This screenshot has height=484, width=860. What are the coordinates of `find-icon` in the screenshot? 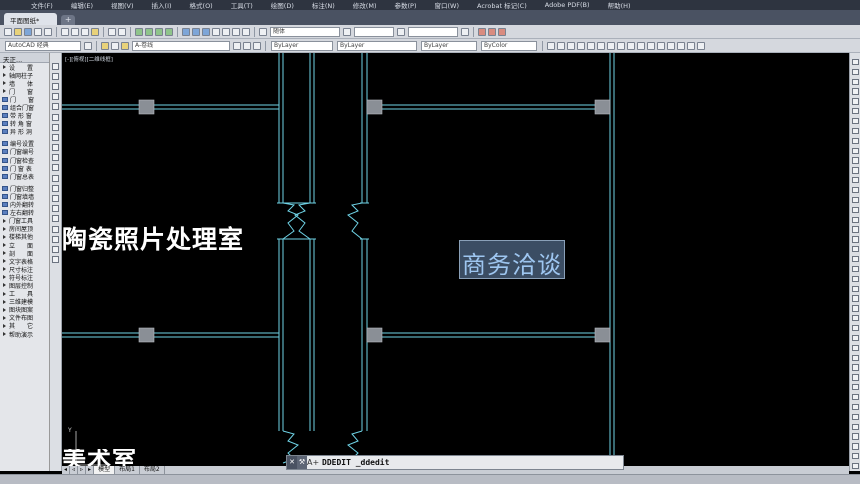 It's located at (855, 347).